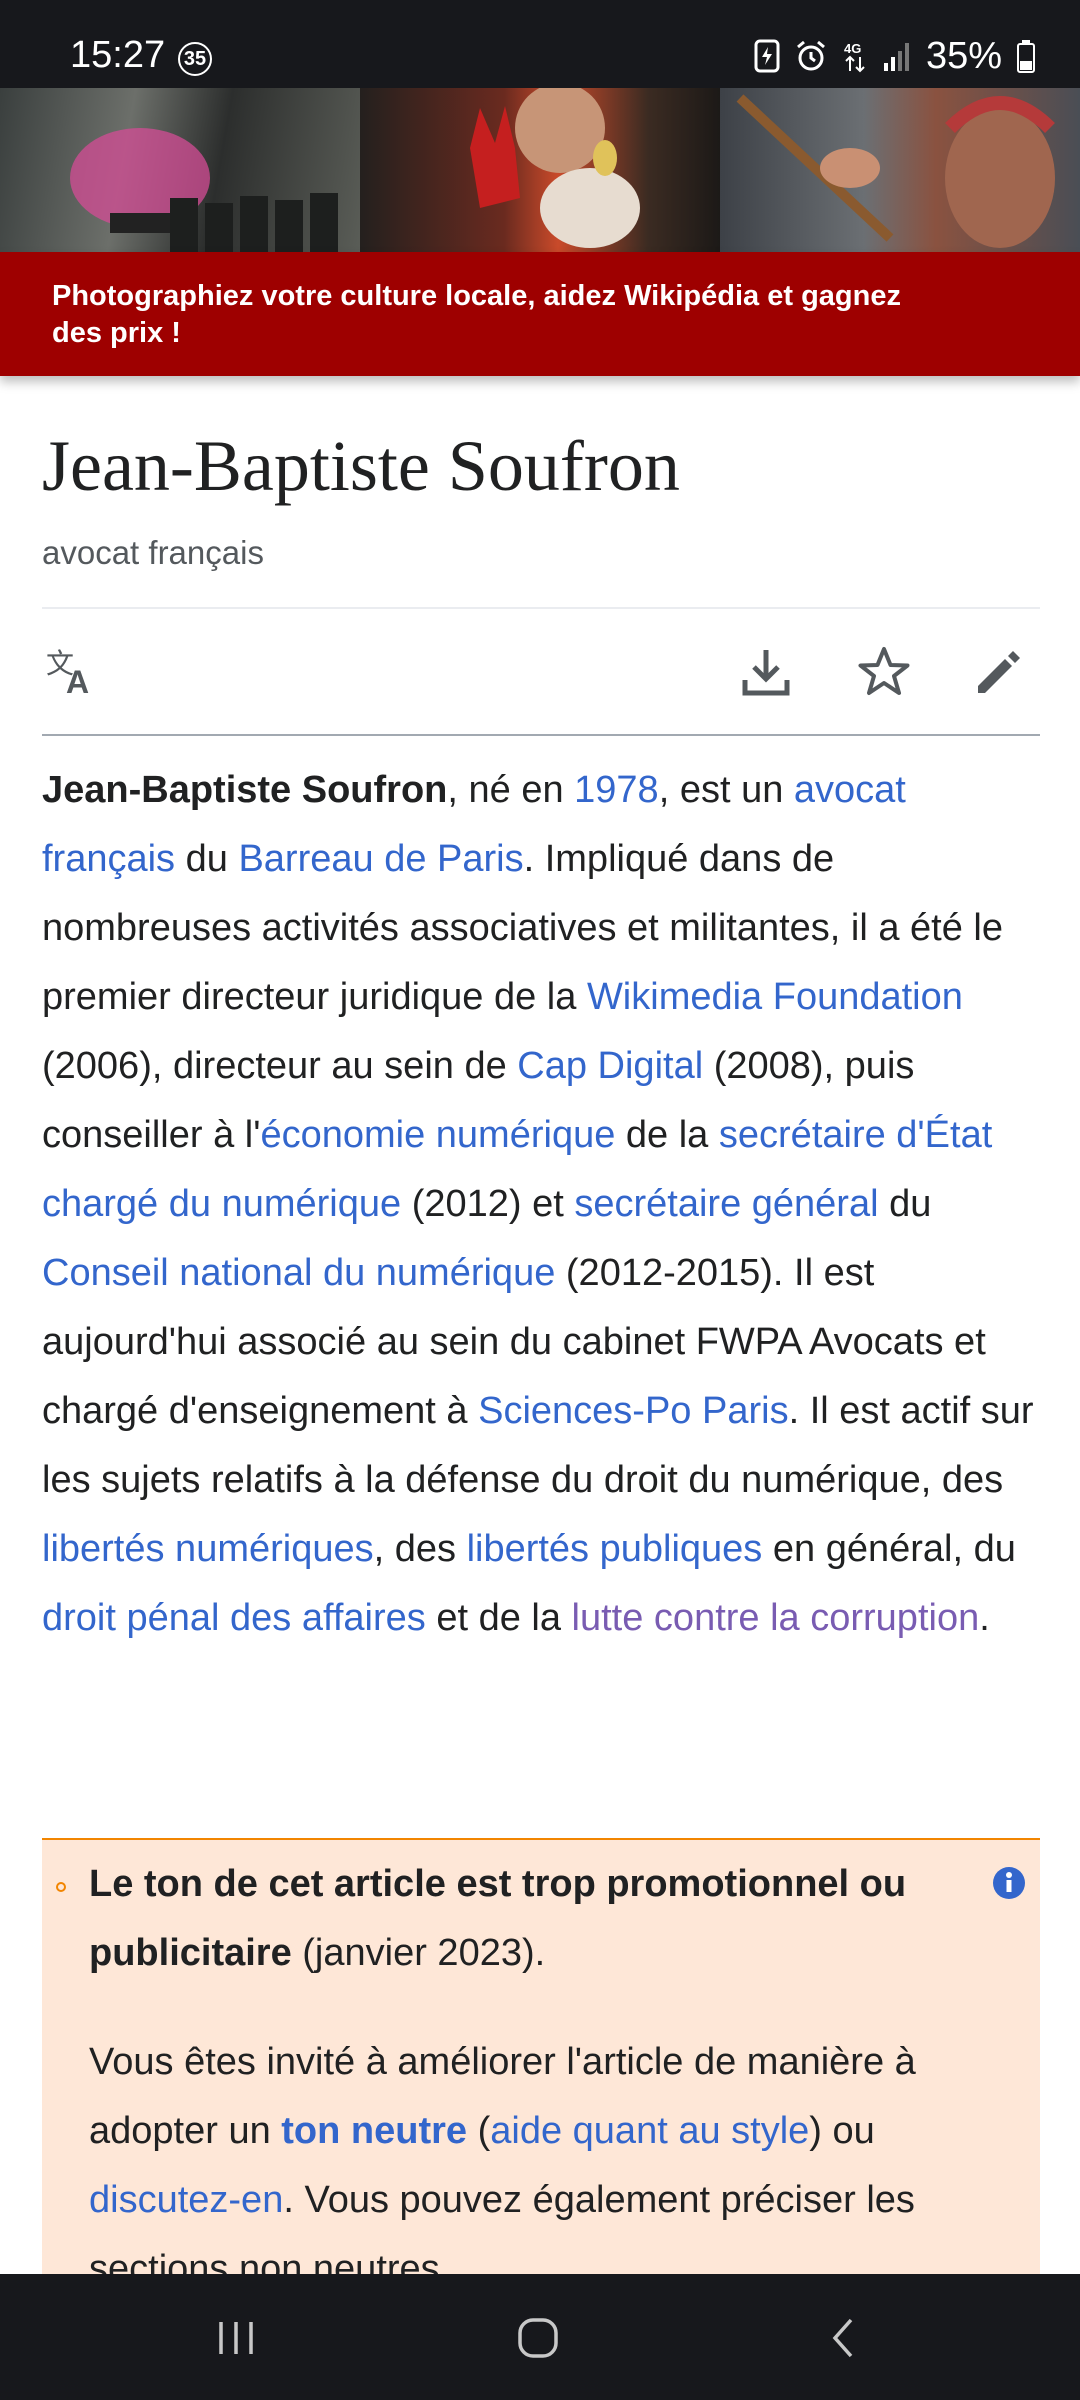 This screenshot has width=1080, height=2400. Describe the element at coordinates (540, 44) in the screenshot. I see `status-bar: 15:27 35 4G 35%` at that location.